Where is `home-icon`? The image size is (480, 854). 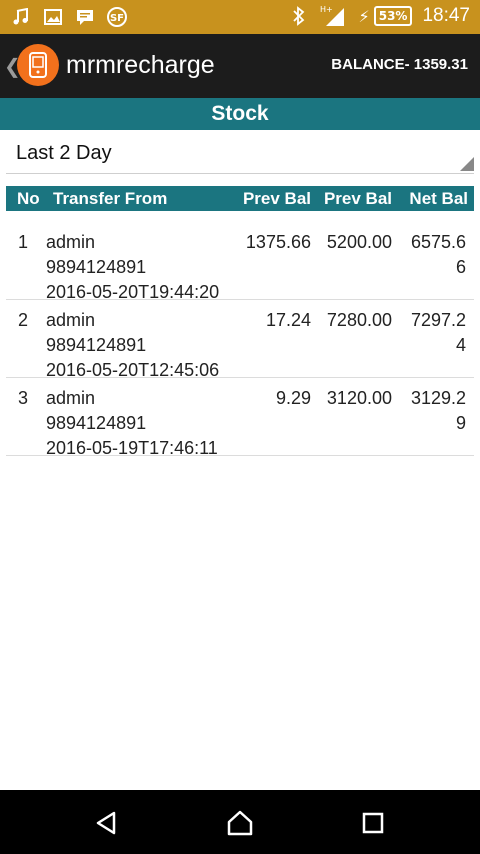 home-icon is located at coordinates (240, 823).